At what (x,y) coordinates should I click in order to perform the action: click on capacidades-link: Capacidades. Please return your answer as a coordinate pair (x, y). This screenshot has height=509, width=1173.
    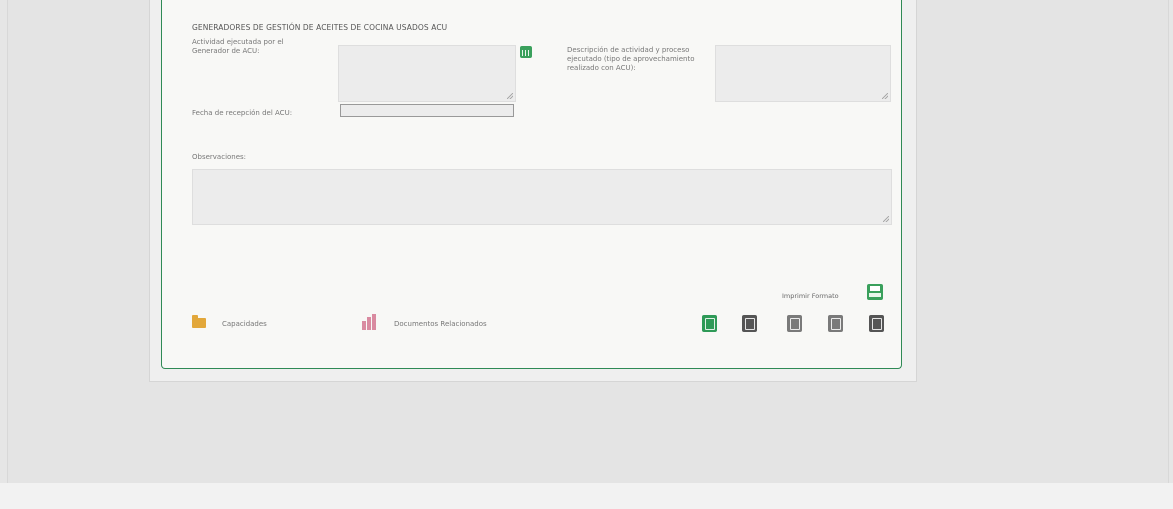
    Looking at the image, I should click on (244, 324).